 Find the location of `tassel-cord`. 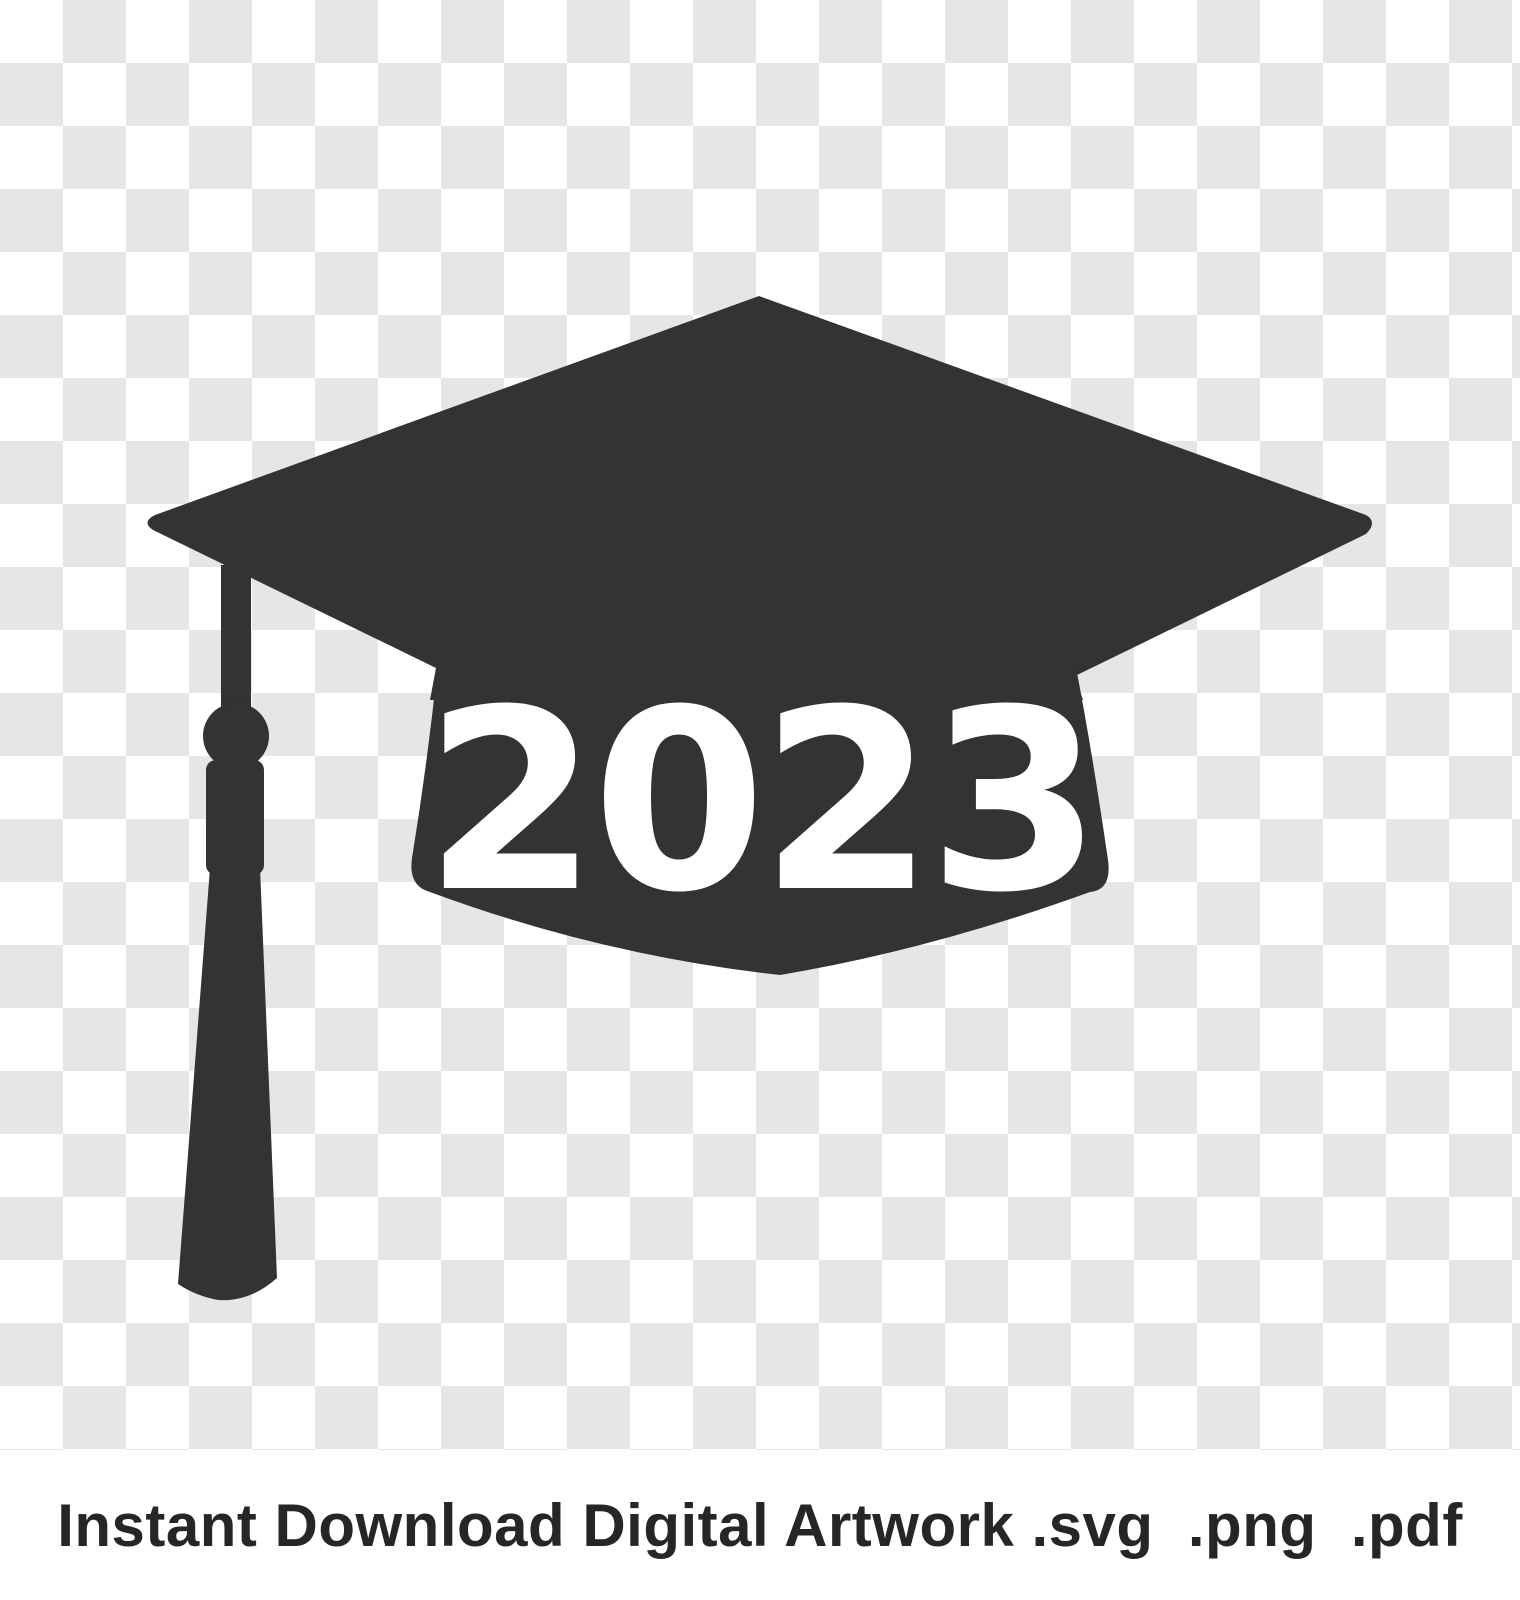

tassel-cord is located at coordinates (236, 645).